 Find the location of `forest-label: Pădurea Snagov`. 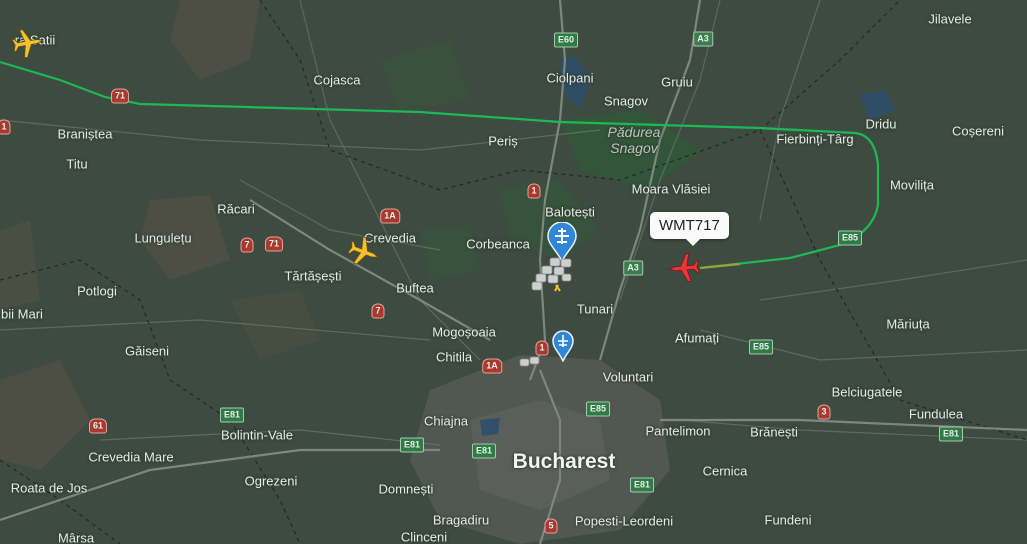

forest-label: Pădurea Snagov is located at coordinates (634, 140).